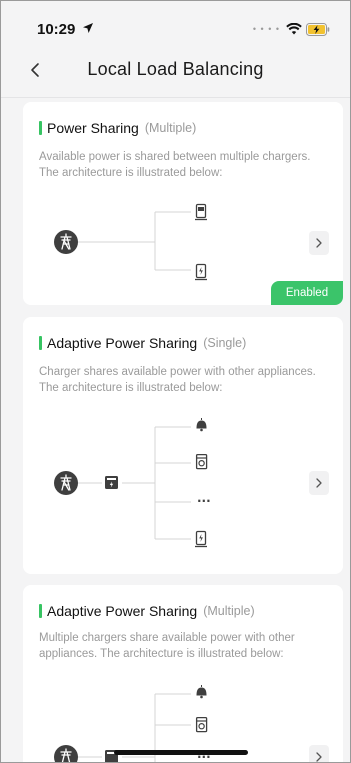 Image resolution: width=351 pixels, height=763 pixels. I want to click on home-indicator, so click(181, 752).